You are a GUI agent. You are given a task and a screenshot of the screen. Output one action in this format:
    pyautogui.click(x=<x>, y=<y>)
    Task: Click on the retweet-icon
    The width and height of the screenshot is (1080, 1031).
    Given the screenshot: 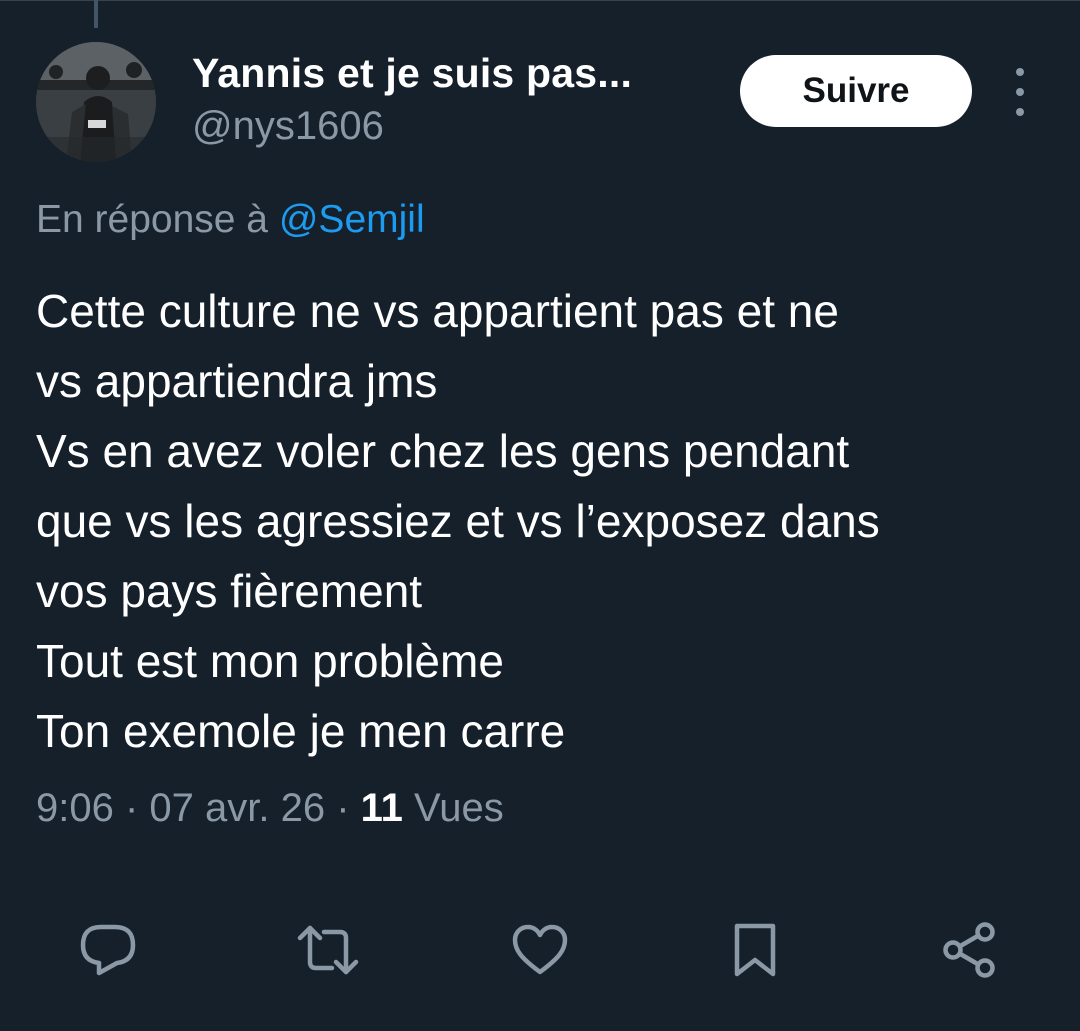 What is the action you would take?
    pyautogui.click(x=328, y=950)
    